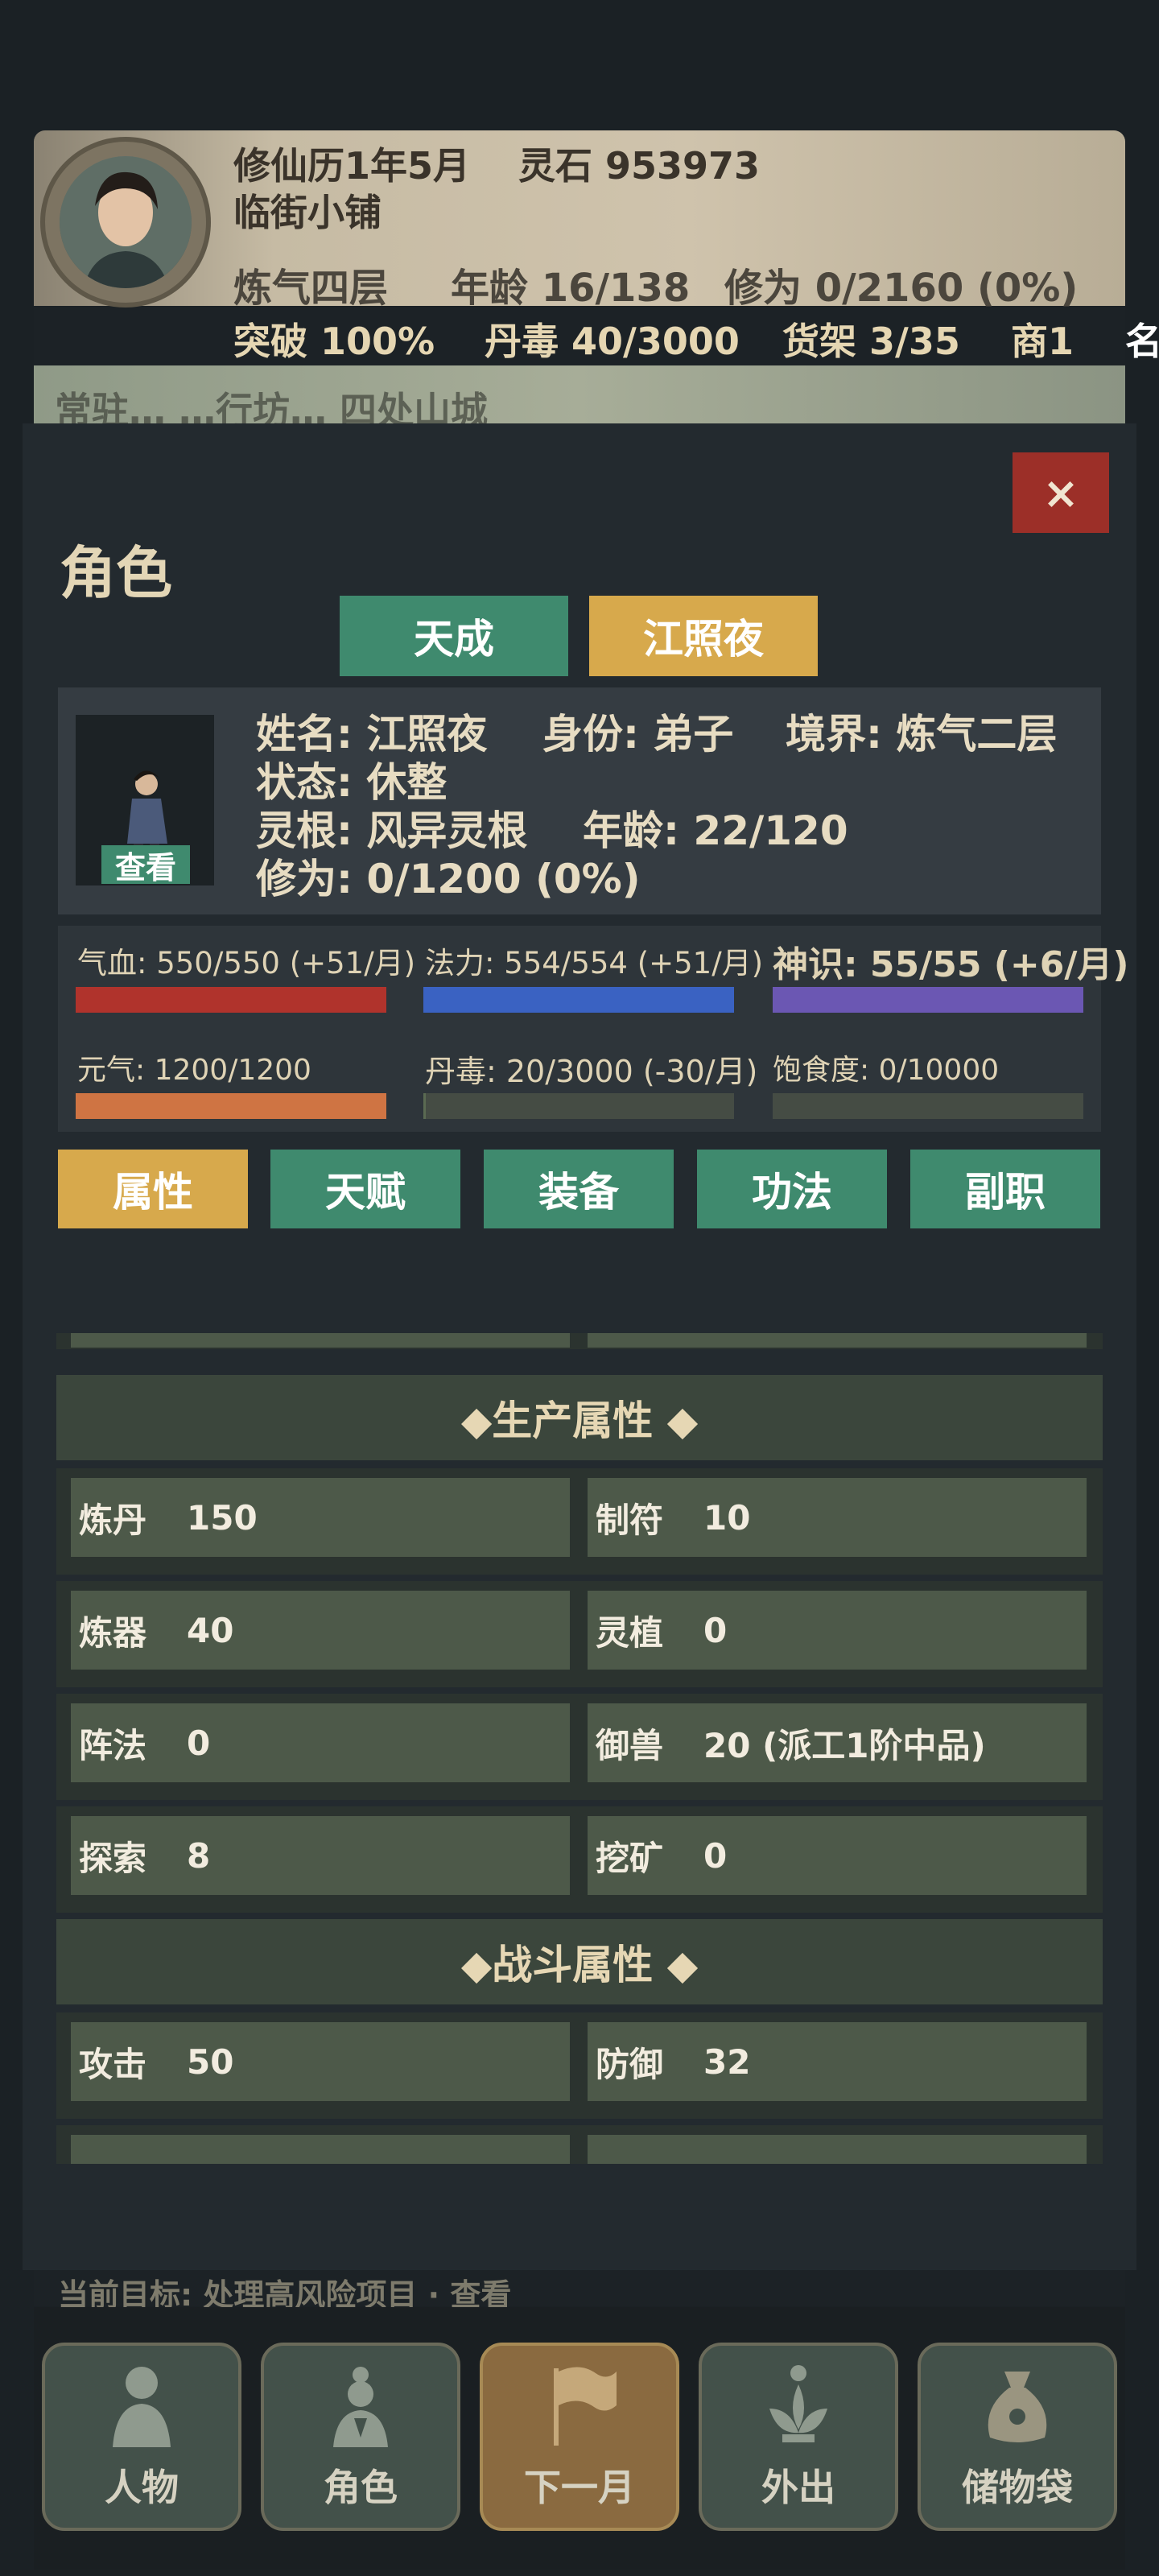  What do you see at coordinates (871, 341) in the screenshot?
I see `shelves-text: 货架 3/35` at bounding box center [871, 341].